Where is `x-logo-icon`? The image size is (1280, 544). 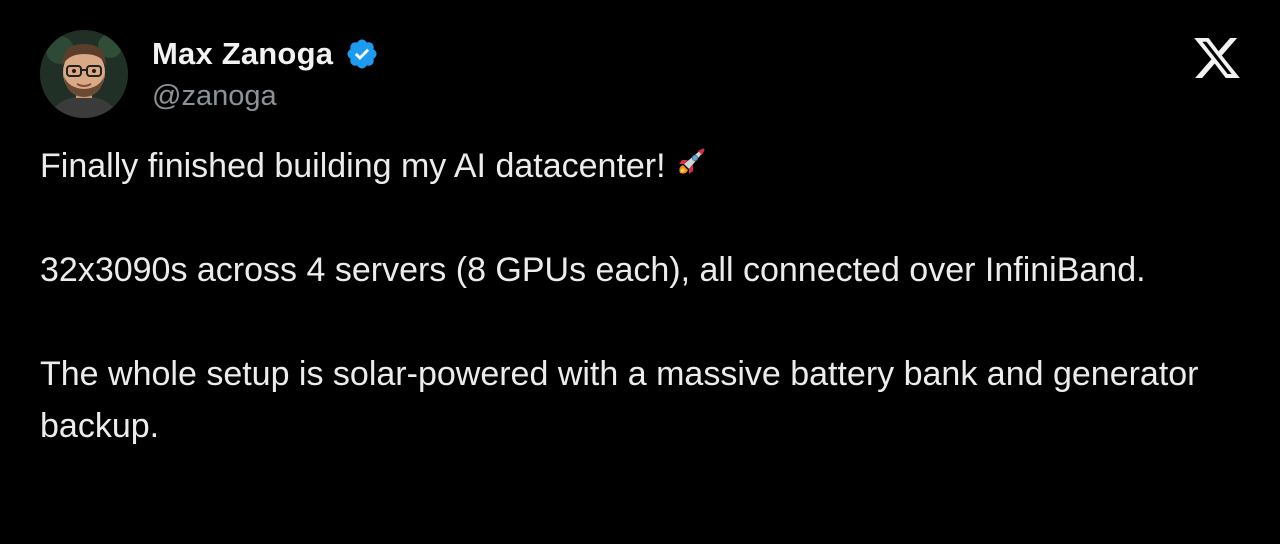 x-logo-icon is located at coordinates (1217, 58).